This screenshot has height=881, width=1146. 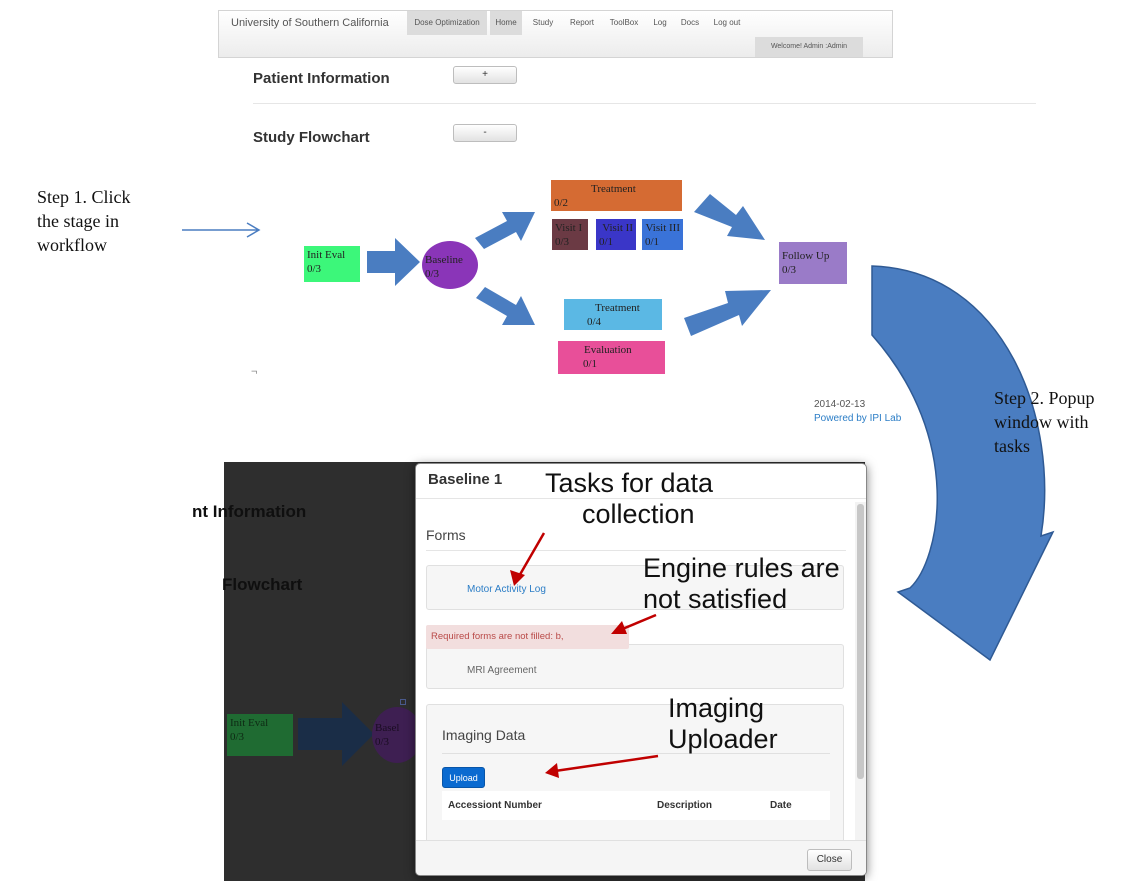 What do you see at coordinates (606, 763) in the screenshot?
I see `imaging-pointer-line` at bounding box center [606, 763].